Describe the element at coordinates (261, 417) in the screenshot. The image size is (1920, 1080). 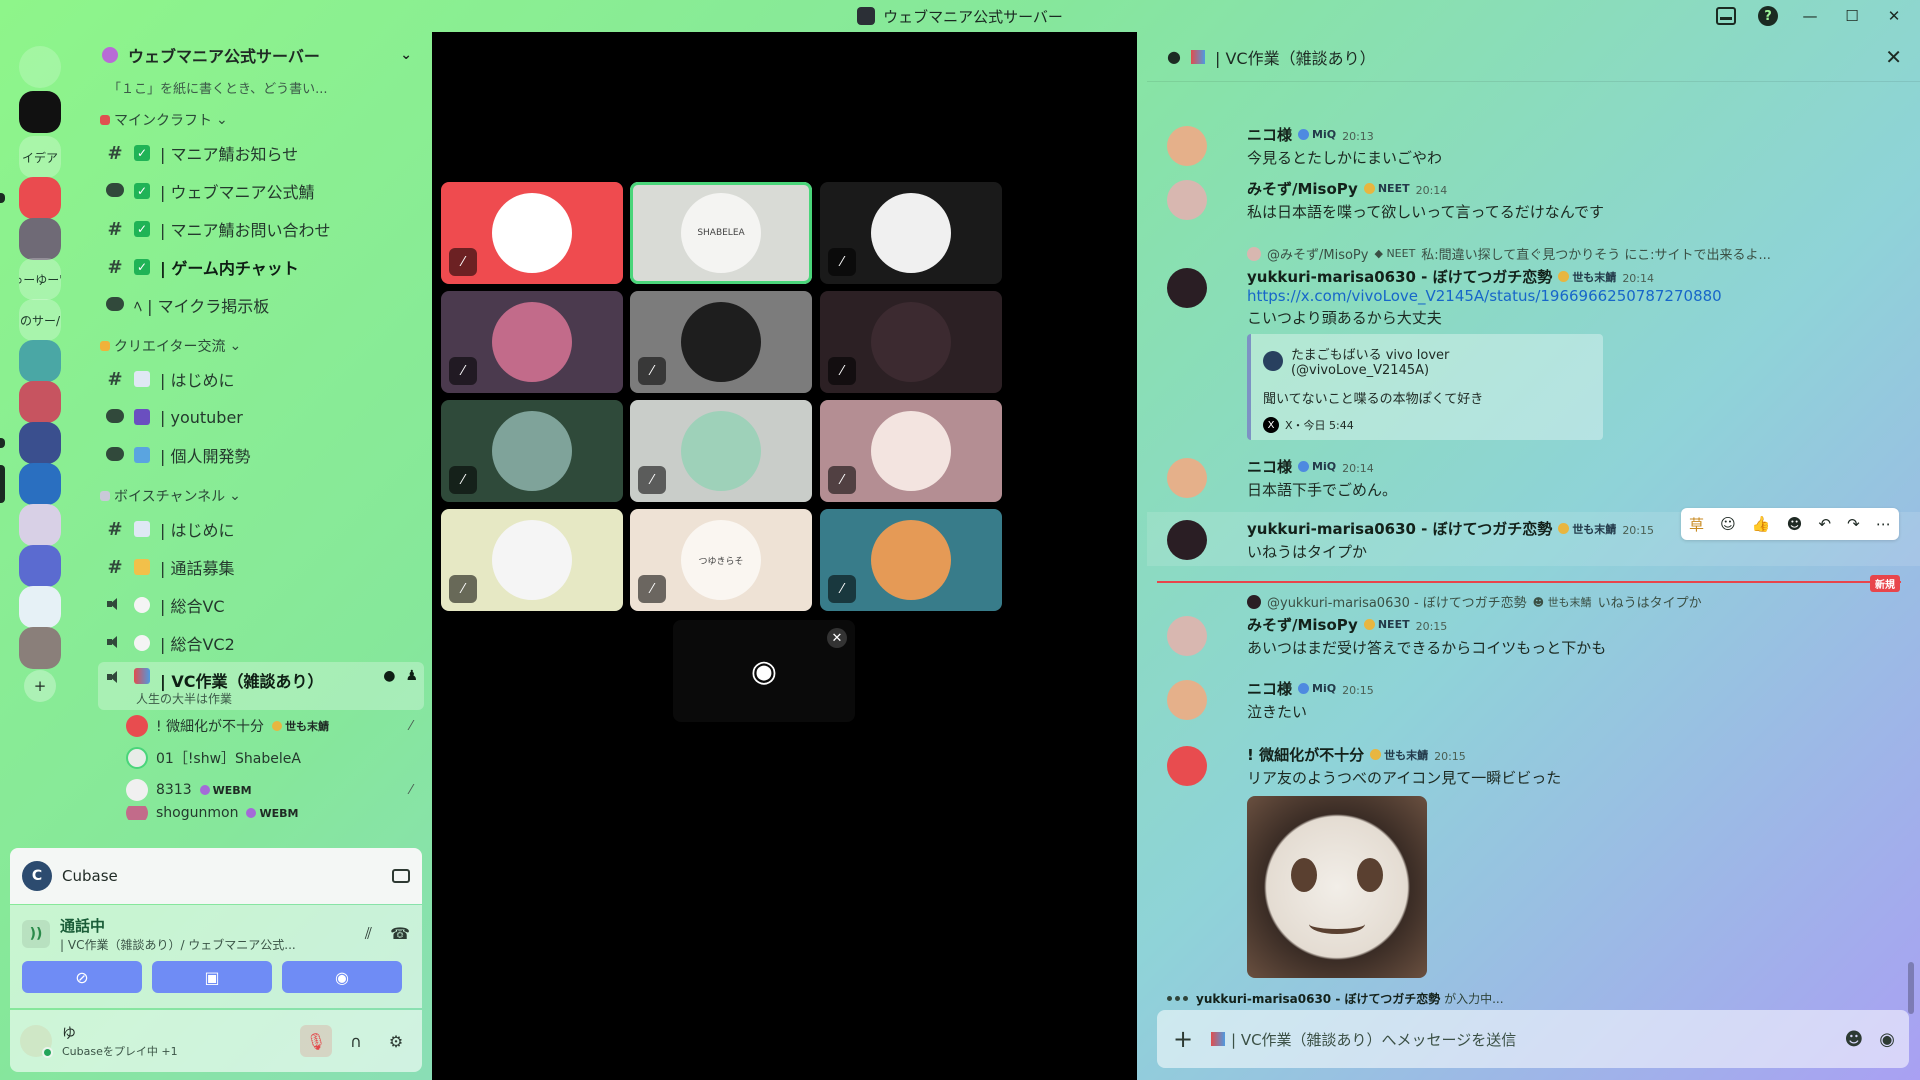
I see `channel-youtuber: | youtuber` at that location.